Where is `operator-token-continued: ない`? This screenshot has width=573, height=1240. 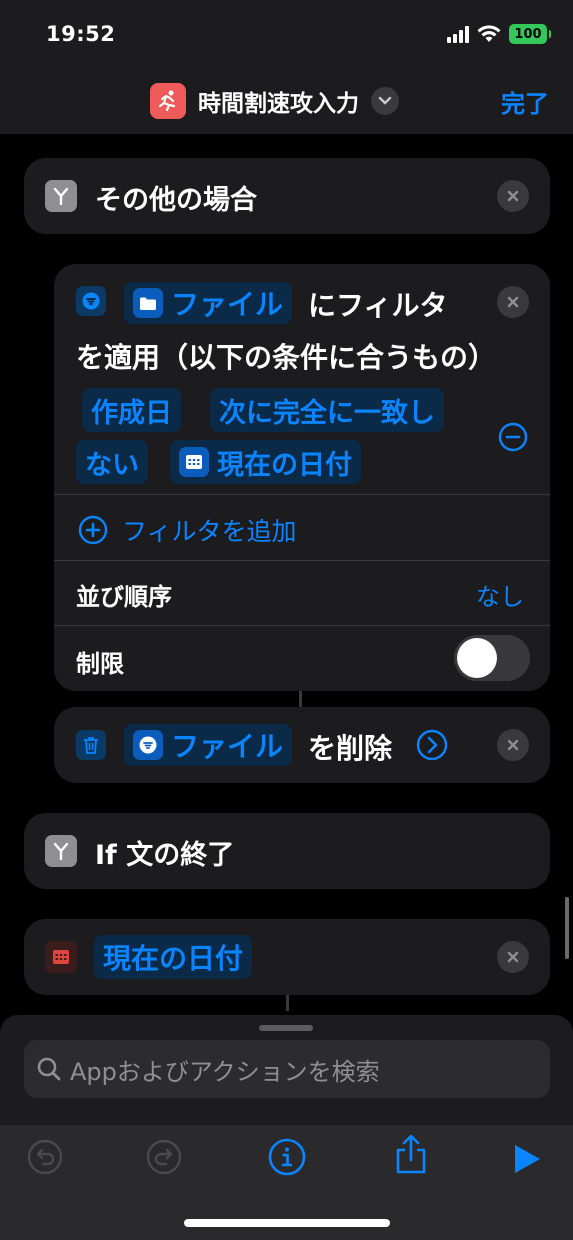
operator-token-continued: ない is located at coordinates (112, 462).